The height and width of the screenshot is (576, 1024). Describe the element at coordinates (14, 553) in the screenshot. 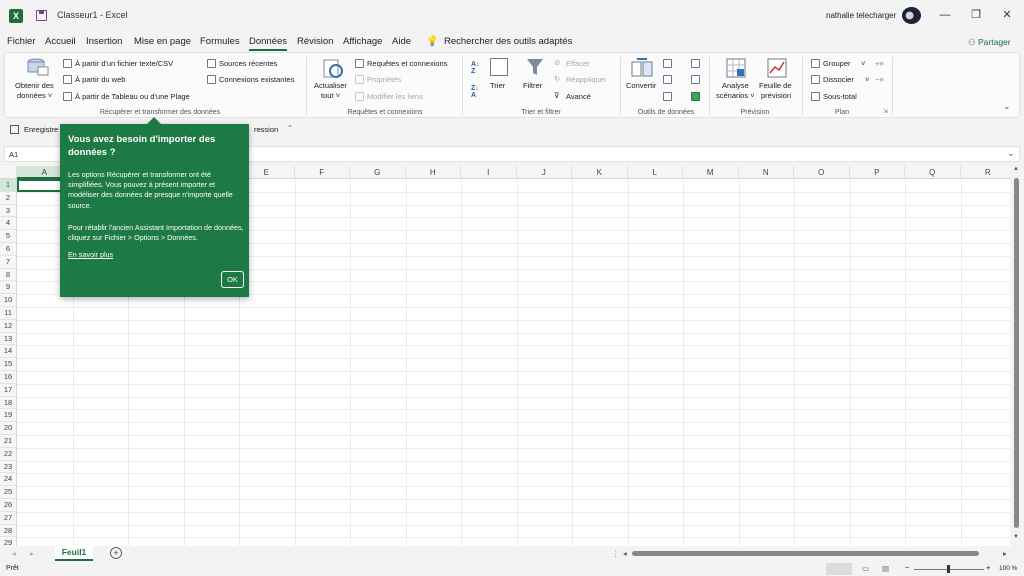

I see `prev-sheet-icon: ◂` at that location.